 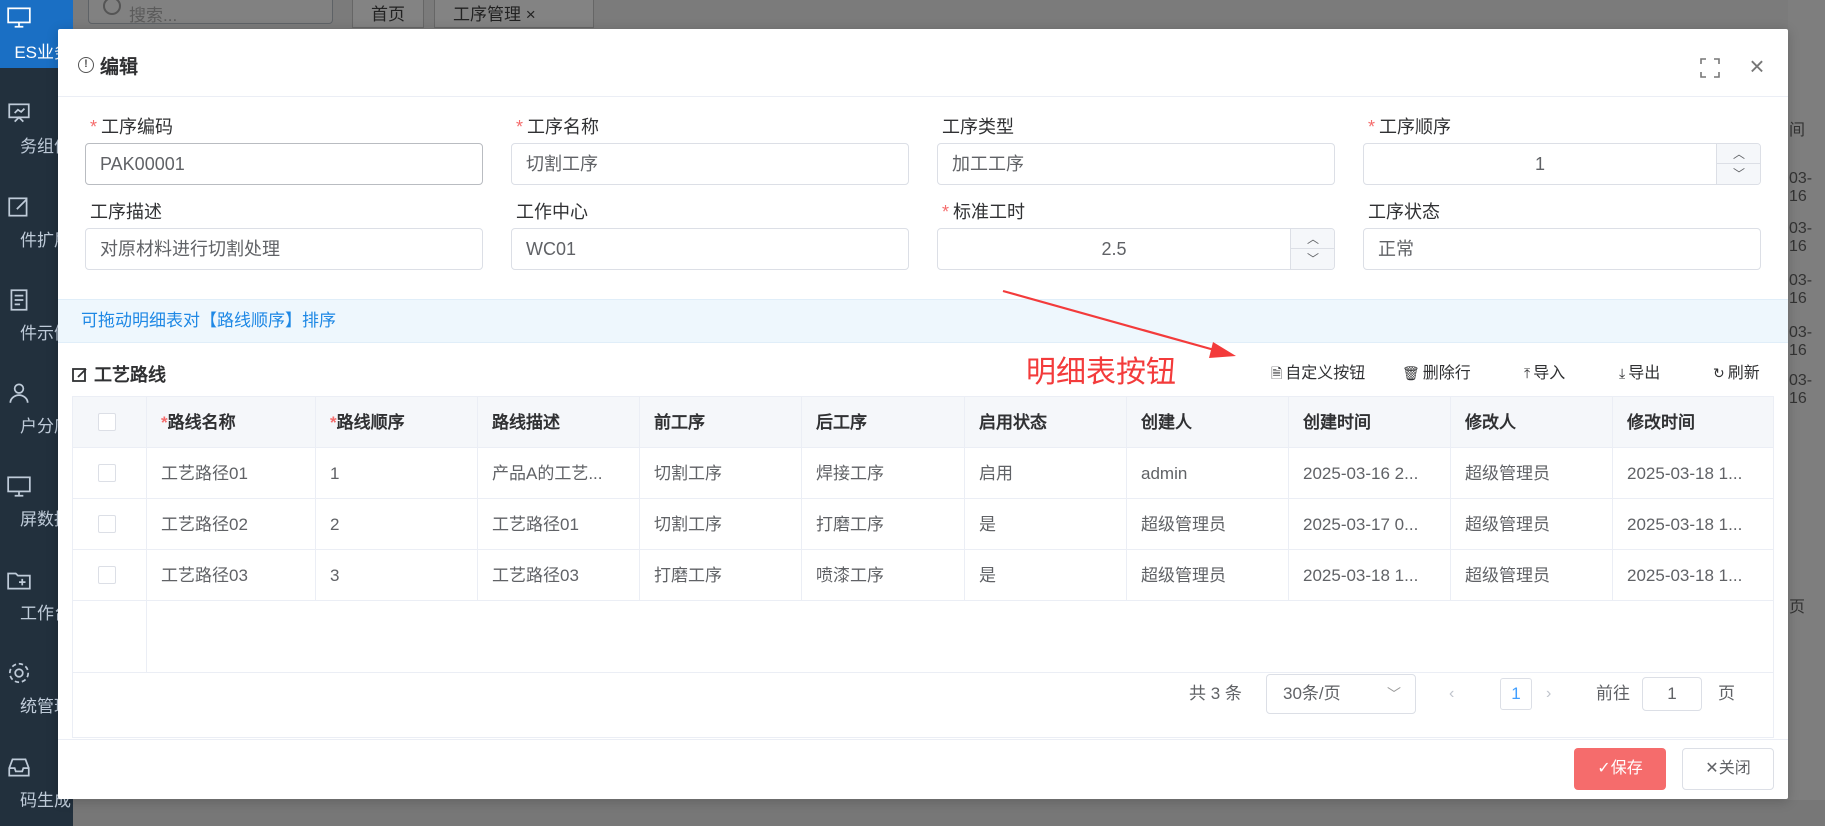 I want to click on column-header: 修改人, so click(x=1532, y=422).